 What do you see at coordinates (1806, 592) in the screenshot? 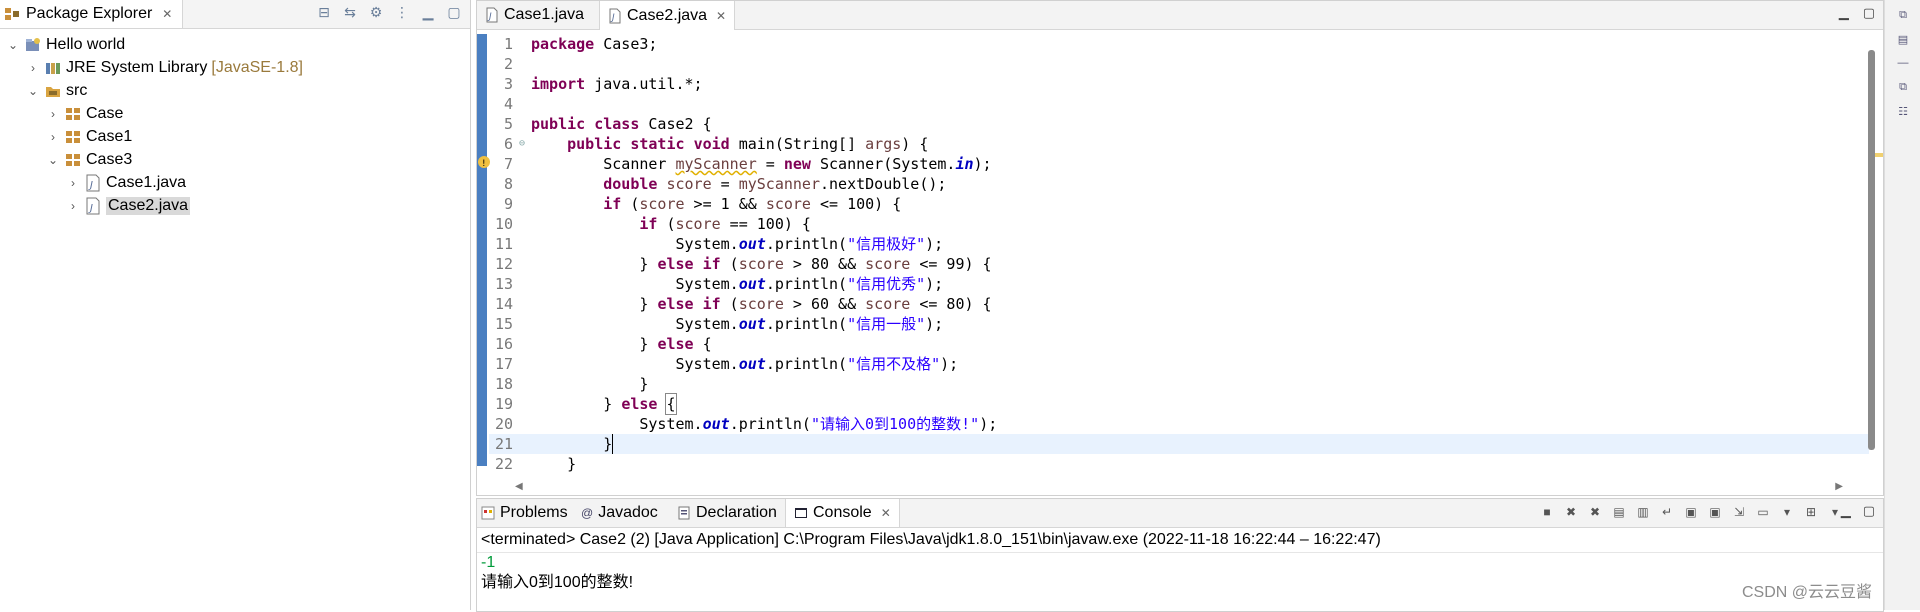
I see `watermark: CSDN @云云豆酱` at bounding box center [1806, 592].